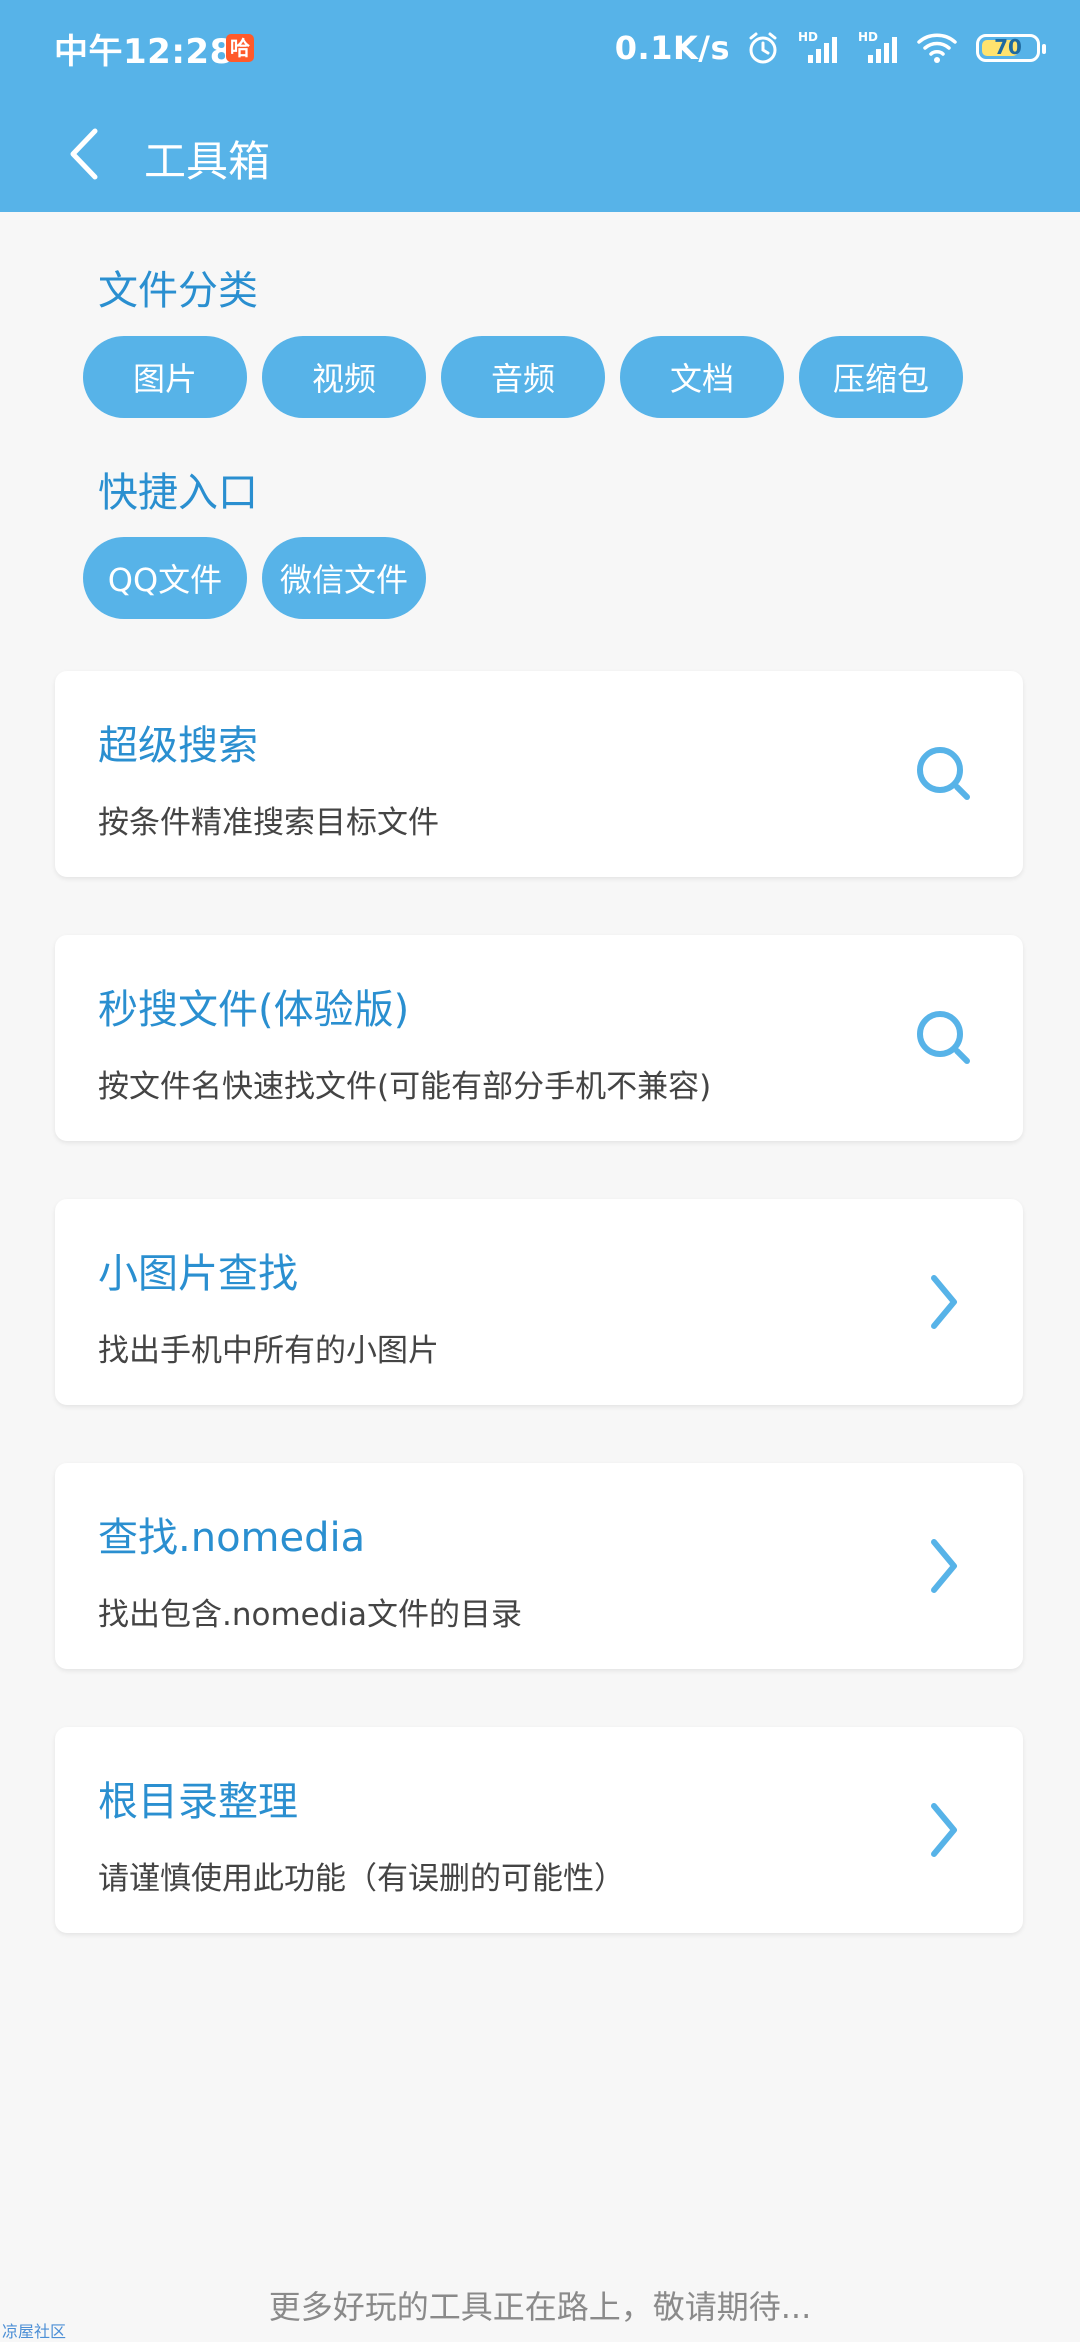 This screenshot has width=1080, height=2342. I want to click on file-categories-row: 图片 视频 音频 文档 压缩包, so click(523, 377).